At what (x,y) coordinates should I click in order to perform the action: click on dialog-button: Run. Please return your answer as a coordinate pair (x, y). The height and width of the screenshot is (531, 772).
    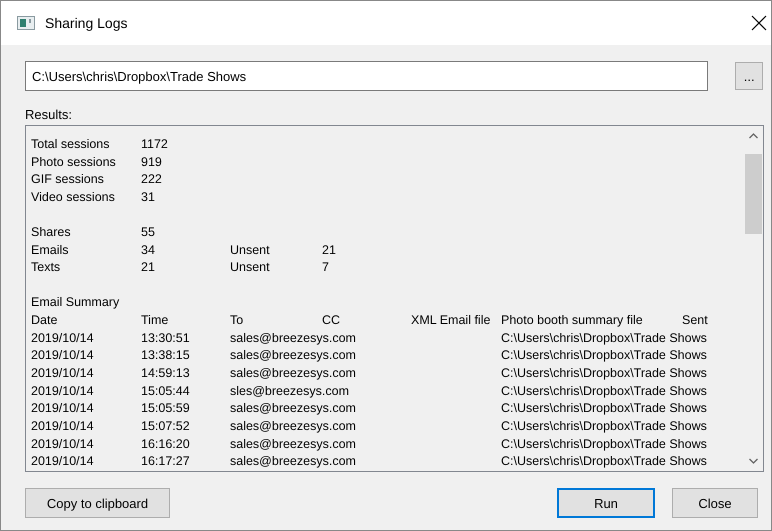
    Looking at the image, I should click on (606, 503).